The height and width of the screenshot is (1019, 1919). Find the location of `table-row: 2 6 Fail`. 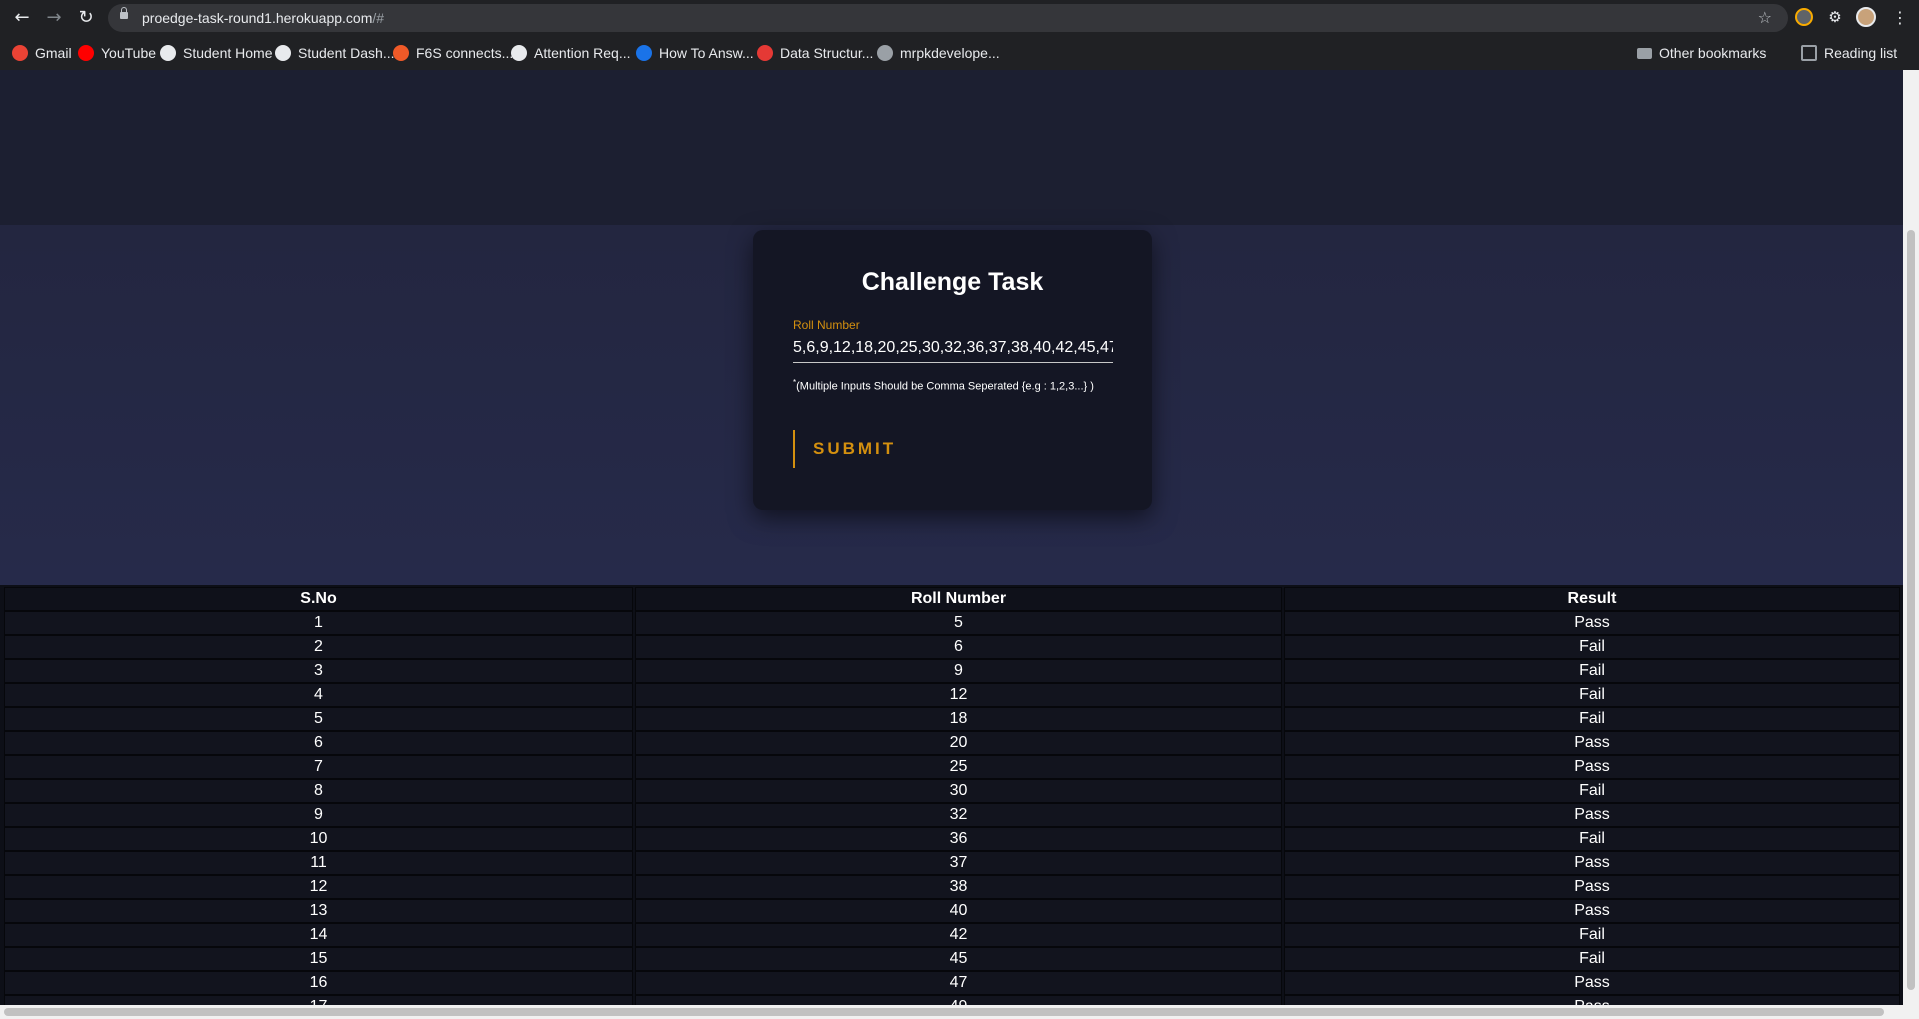

table-row: 2 6 Fail is located at coordinates (952, 647).